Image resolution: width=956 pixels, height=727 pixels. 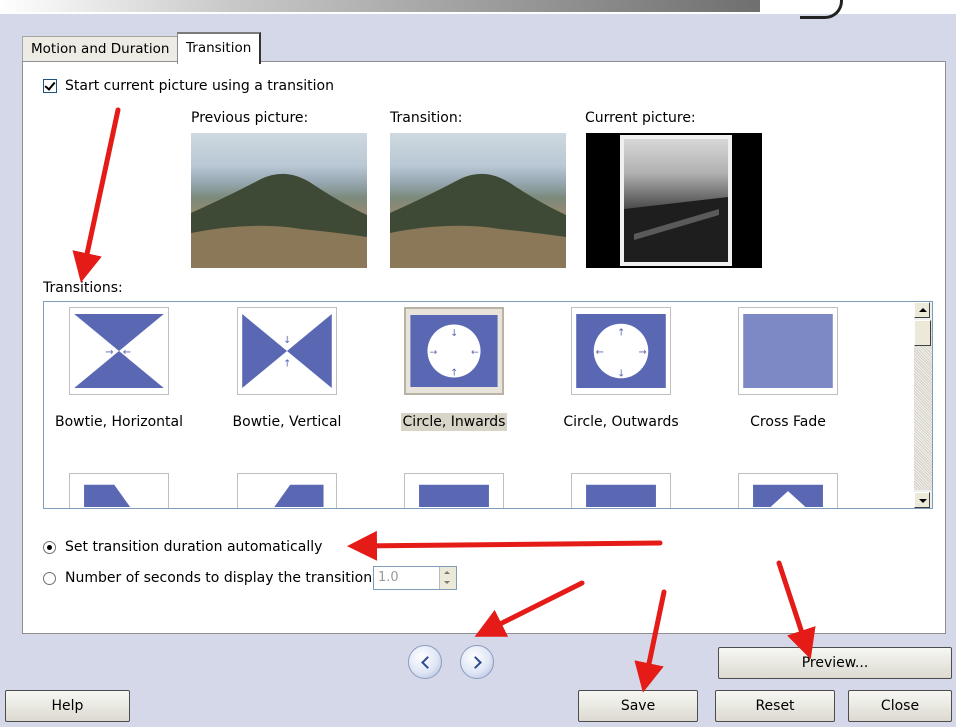 I want to click on scroll-up-button, so click(x=922, y=310).